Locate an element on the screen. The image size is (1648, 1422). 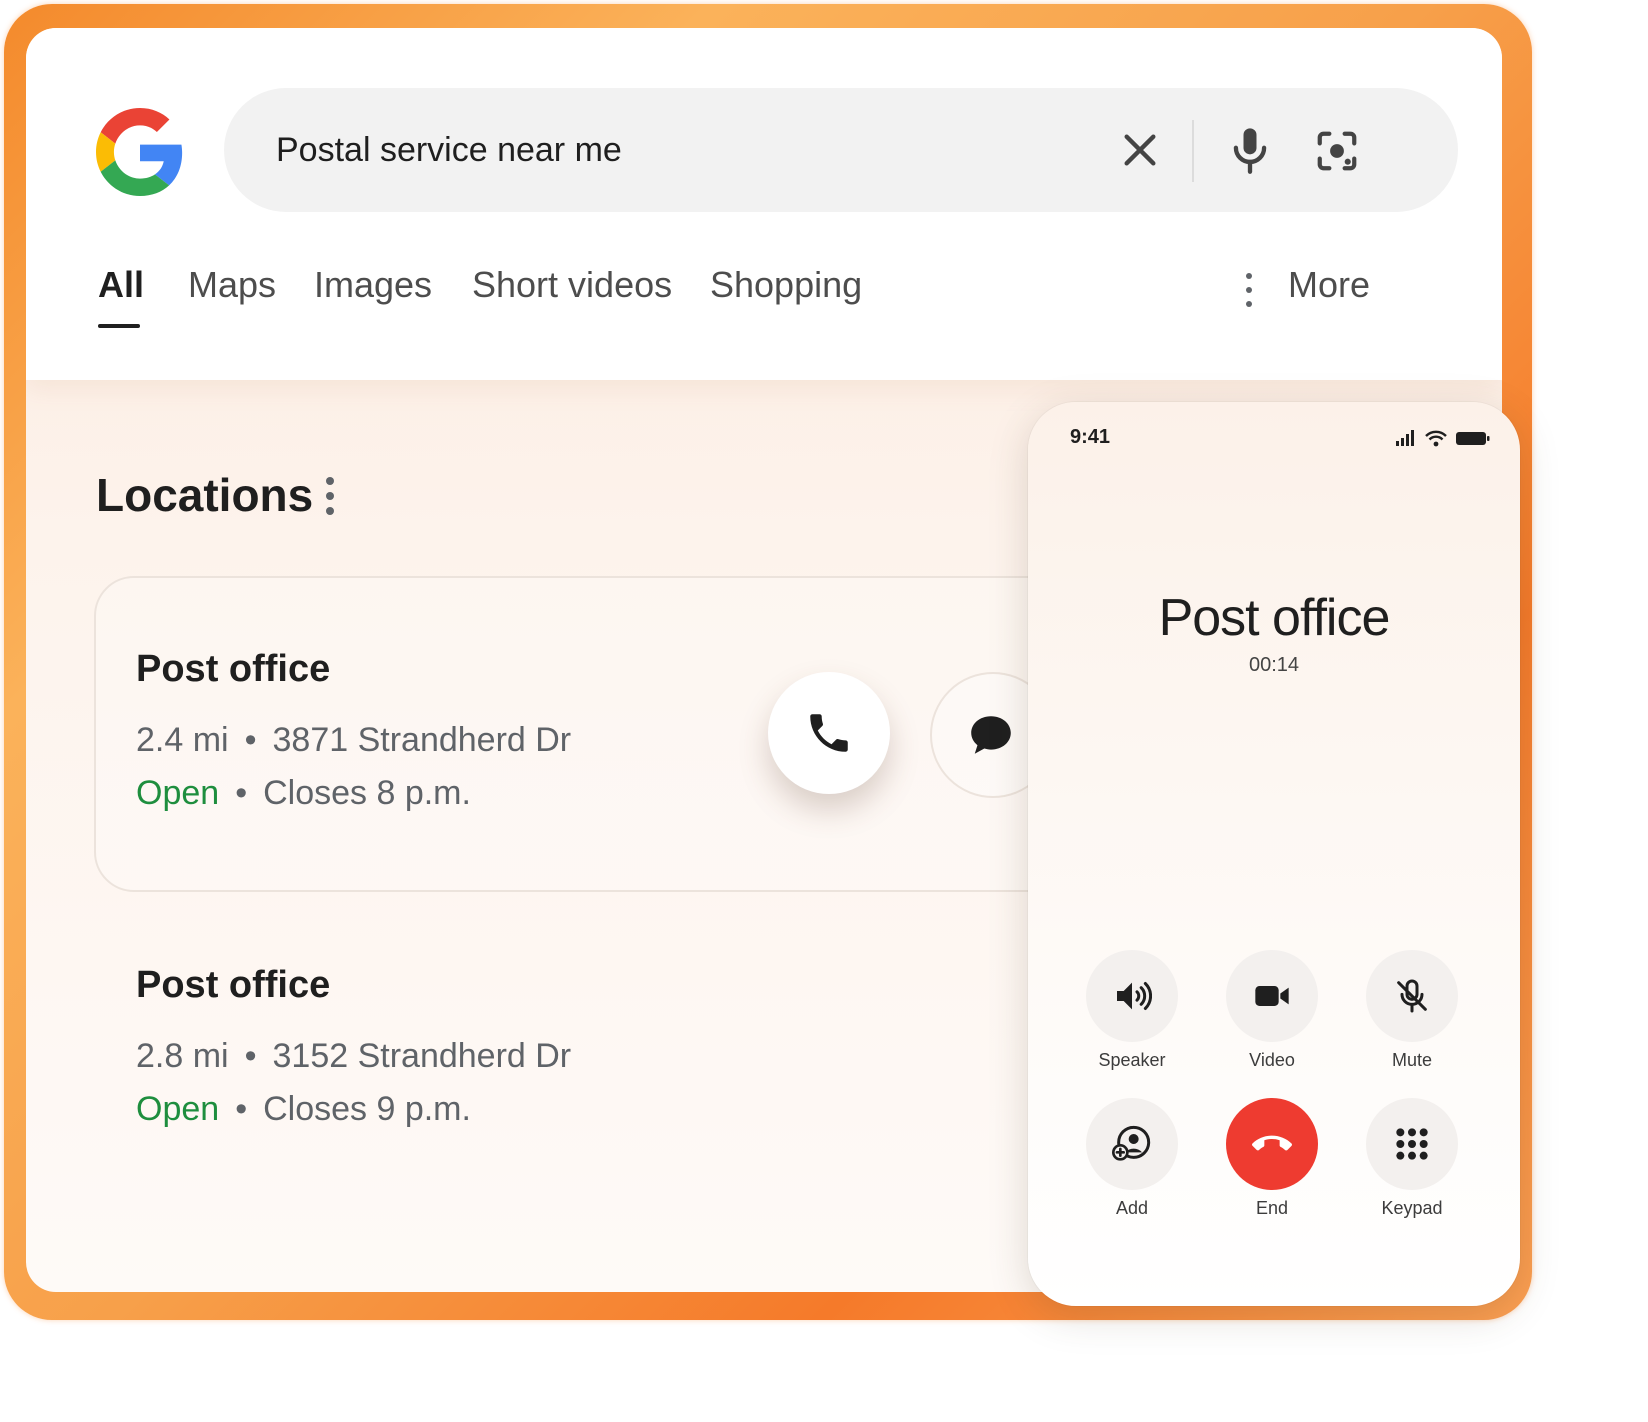
video-icon is located at coordinates (1272, 996).